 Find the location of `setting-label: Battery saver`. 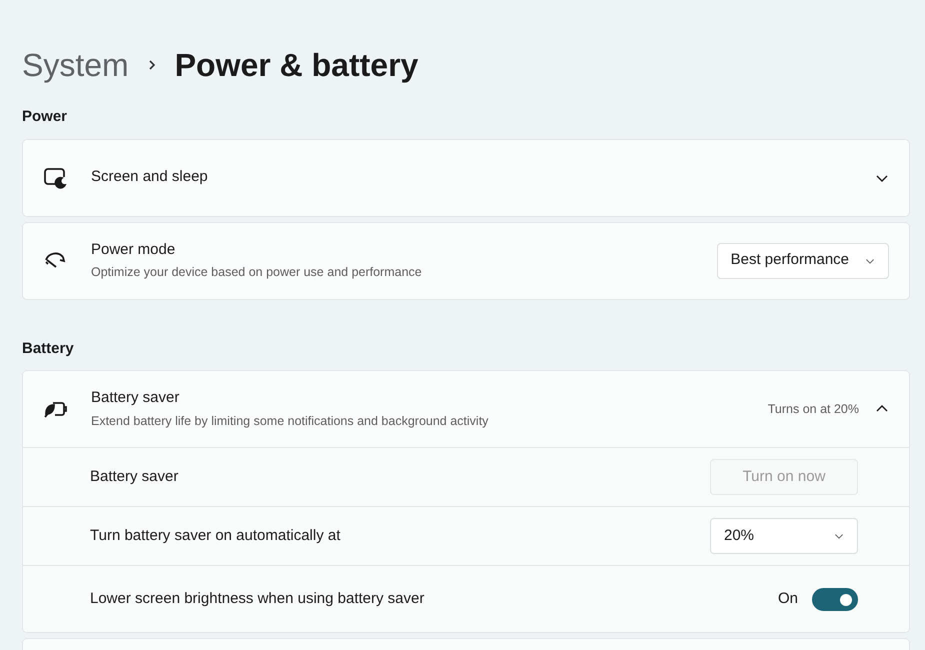

setting-label: Battery saver is located at coordinates (135, 476).